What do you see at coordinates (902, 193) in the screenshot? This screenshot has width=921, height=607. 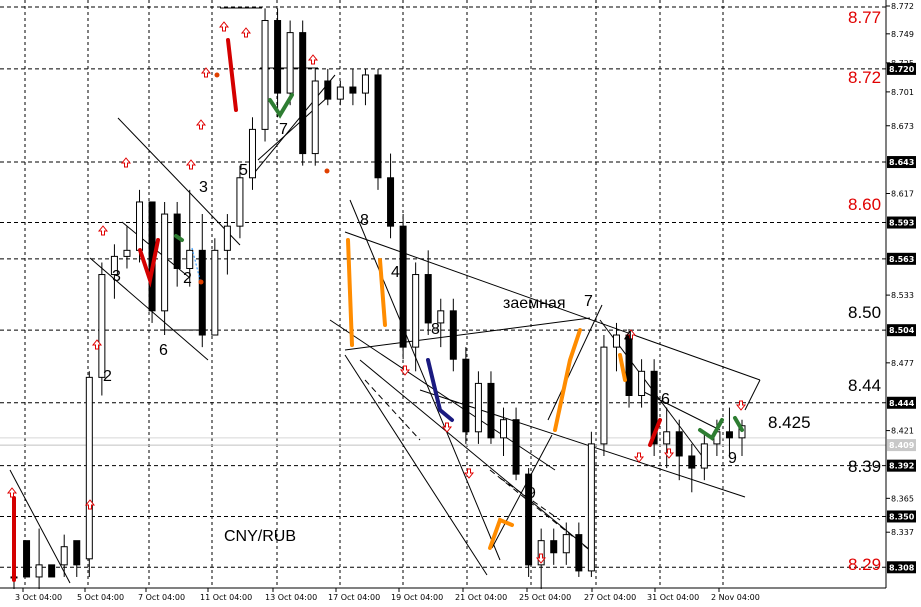 I see `y-tick-label: 8.617` at bounding box center [902, 193].